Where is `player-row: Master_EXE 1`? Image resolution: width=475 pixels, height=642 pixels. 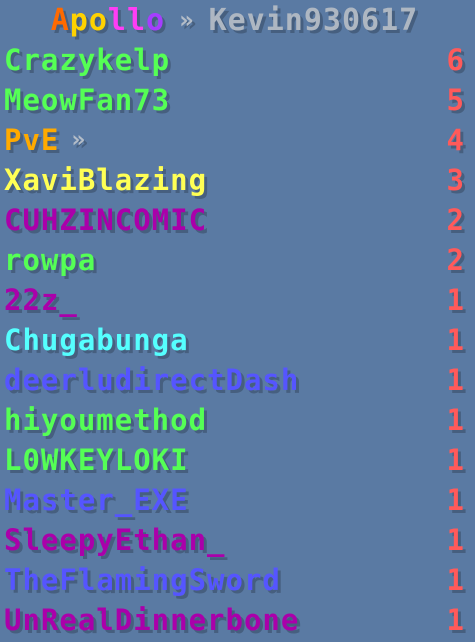
player-row: Master_EXE 1 is located at coordinates (234, 500).